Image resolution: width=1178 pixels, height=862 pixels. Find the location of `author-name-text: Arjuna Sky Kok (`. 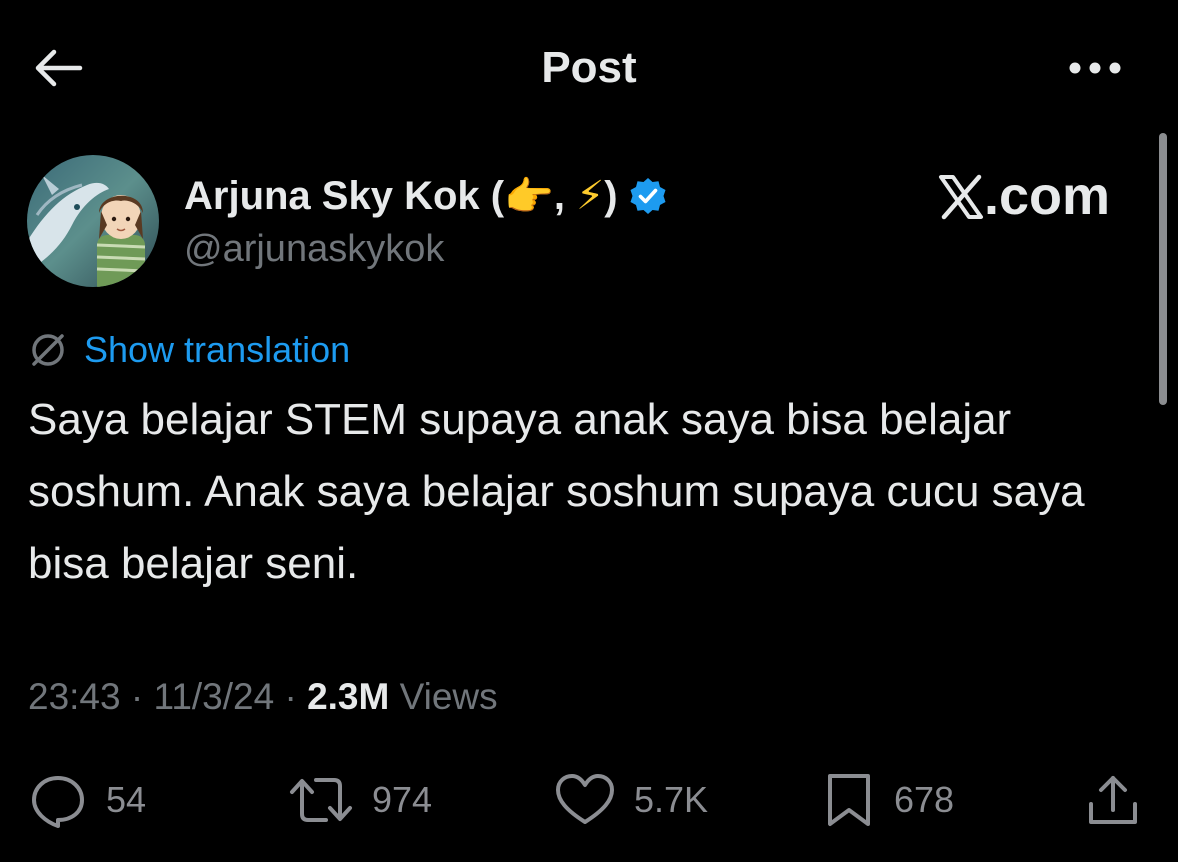

author-name-text: Arjuna Sky Kok ( is located at coordinates (344, 195).